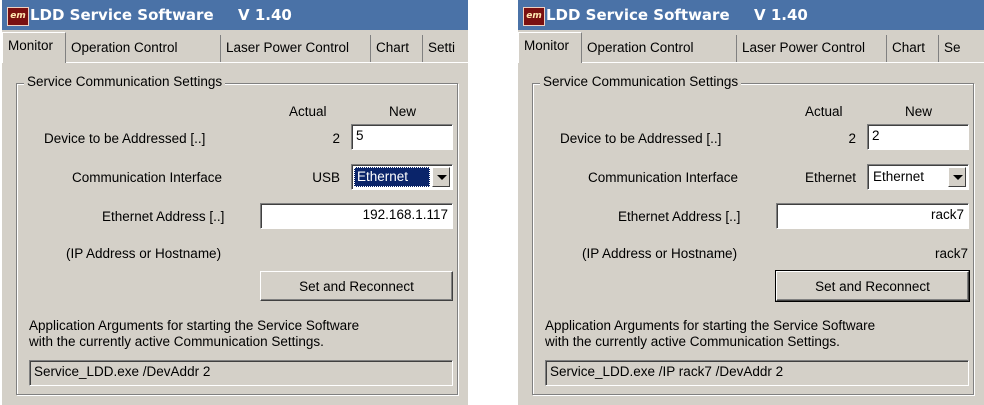 Image resolution: width=984 pixels, height=405 pixels. Describe the element at coordinates (872, 216) in the screenshot. I see `ethernet-address-input: rack7` at that location.